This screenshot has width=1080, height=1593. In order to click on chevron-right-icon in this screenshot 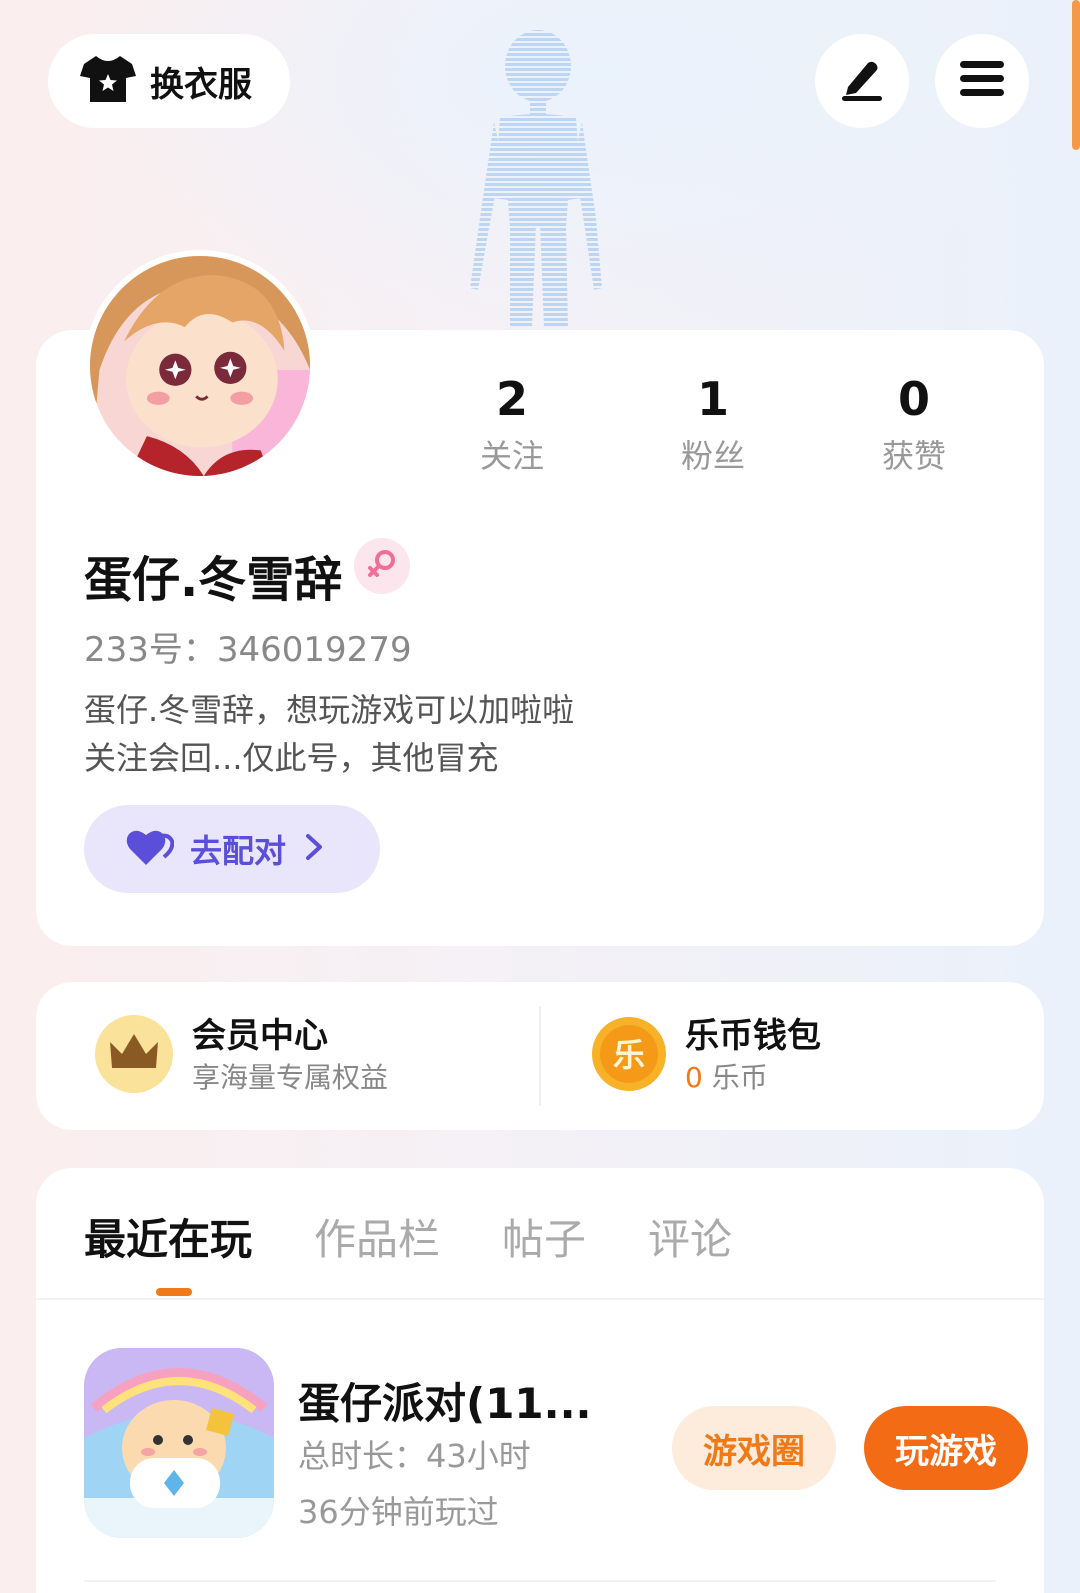, I will do `click(314, 849)`.